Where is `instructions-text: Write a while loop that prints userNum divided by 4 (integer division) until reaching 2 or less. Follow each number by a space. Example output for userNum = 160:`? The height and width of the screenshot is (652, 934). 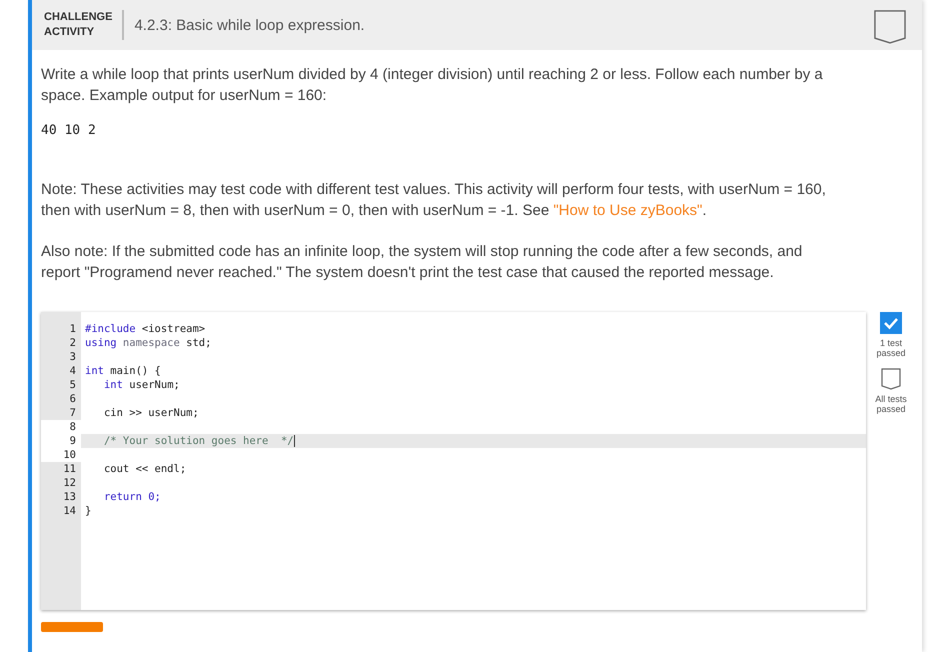
instructions-text: Write a while loop that prints userNum divided by 4 (integer division) until reaching 2 or less. Follow each number by a space. Example output for userNum = 160: is located at coordinates (432, 85).